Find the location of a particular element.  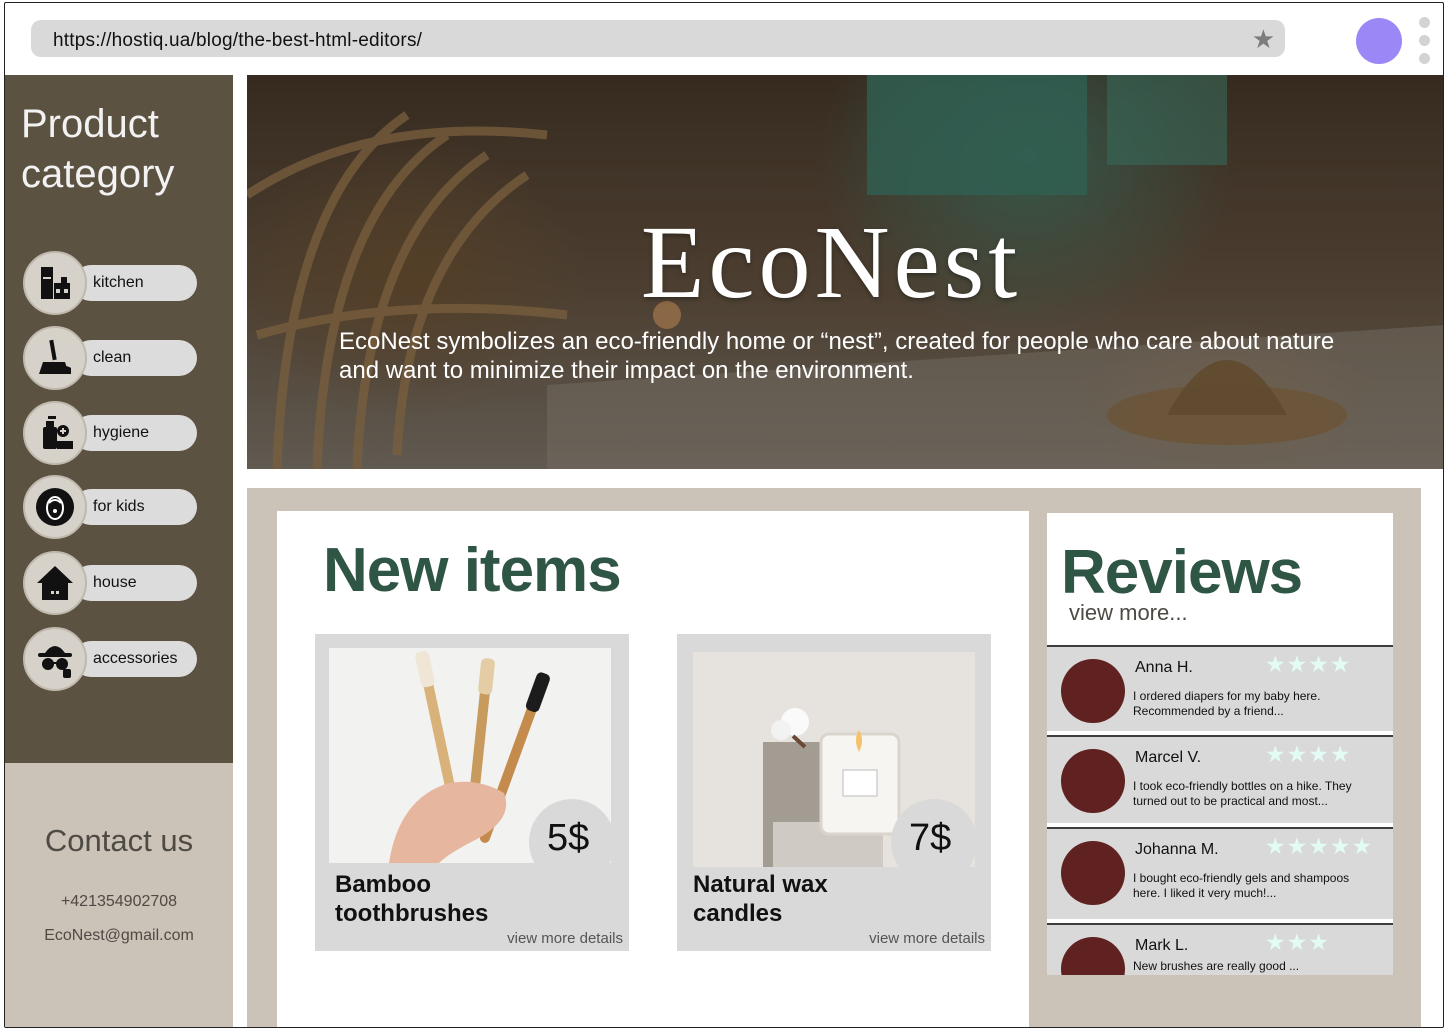

product-card-bamboo: 5$ Bamboo toothbrushes view more details is located at coordinates (472, 792).